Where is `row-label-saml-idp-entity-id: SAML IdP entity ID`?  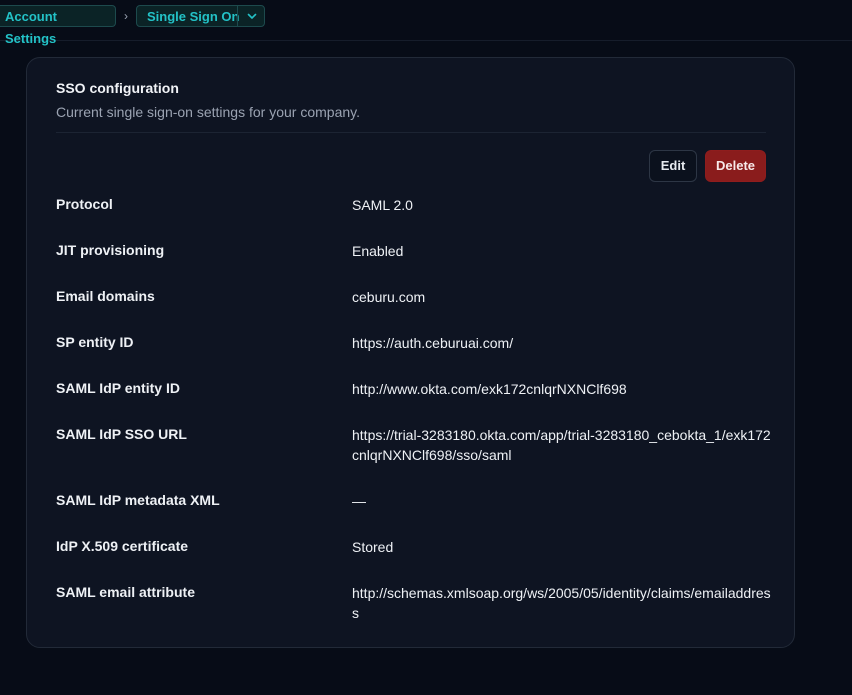 row-label-saml-idp-entity-id: SAML IdP entity ID is located at coordinates (118, 388).